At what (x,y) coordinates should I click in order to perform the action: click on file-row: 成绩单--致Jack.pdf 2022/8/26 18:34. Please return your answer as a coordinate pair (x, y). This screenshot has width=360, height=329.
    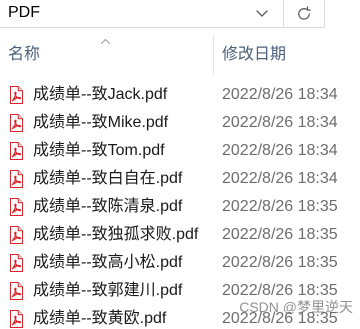
    Looking at the image, I should click on (180, 95).